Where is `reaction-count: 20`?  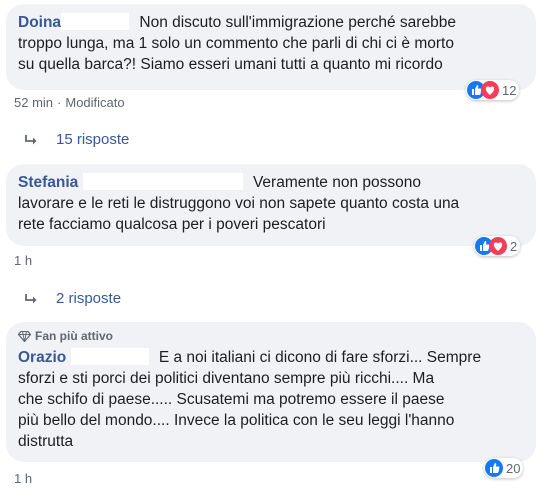 reaction-count: 20 is located at coordinates (513, 468).